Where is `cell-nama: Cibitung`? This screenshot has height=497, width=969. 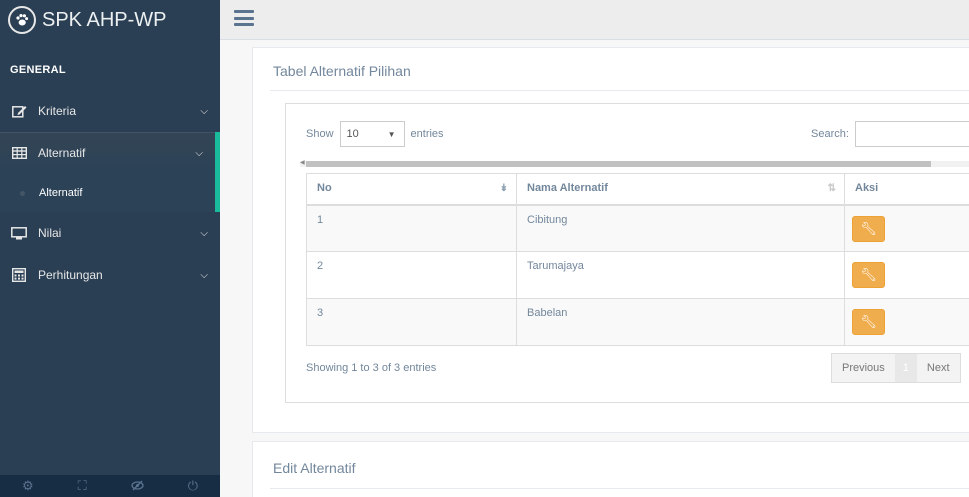
cell-nama: Cibitung is located at coordinates (680, 228).